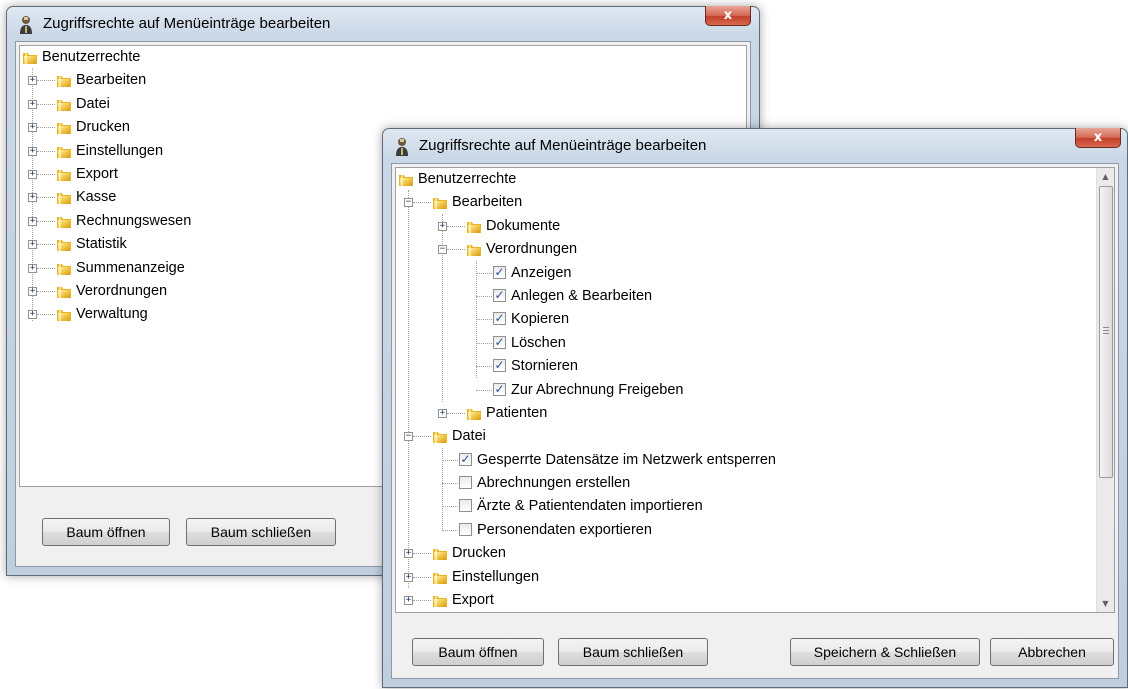  Describe the element at coordinates (633, 652) in the screenshot. I see `front-close-tree-button: Baum schließen` at that location.